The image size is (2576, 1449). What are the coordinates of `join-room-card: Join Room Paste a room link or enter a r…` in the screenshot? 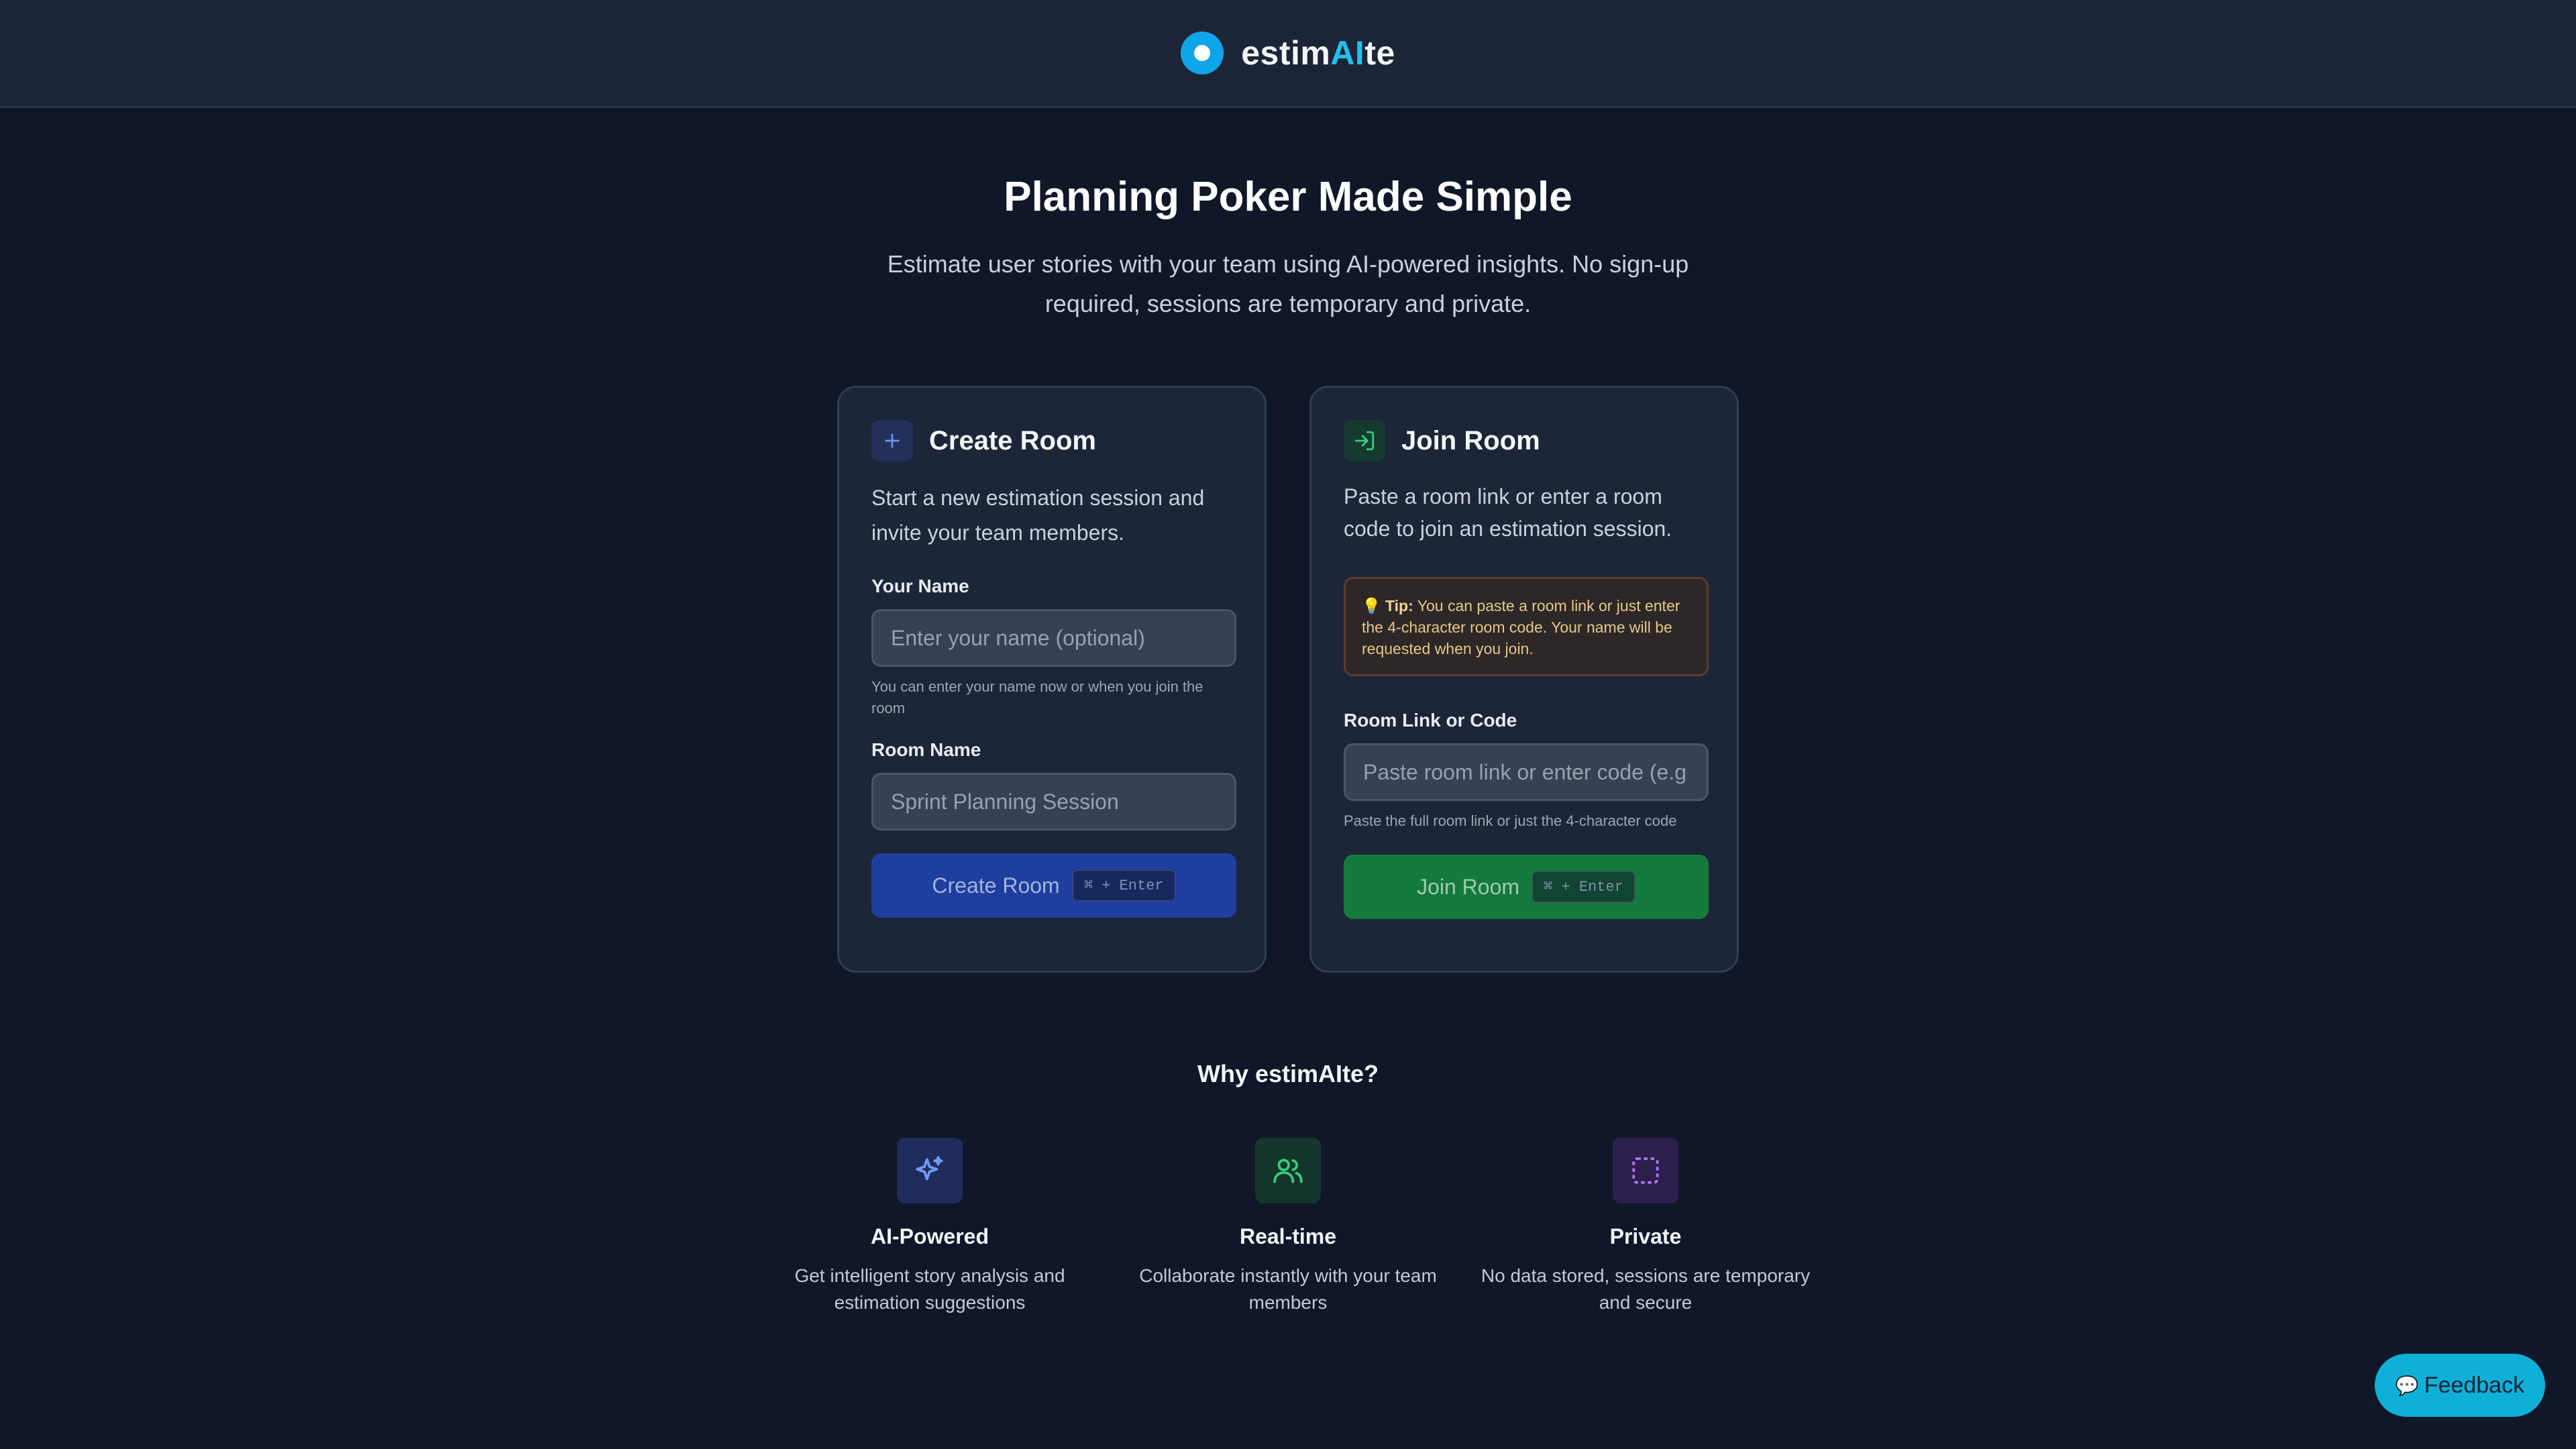 It's located at (1524, 679).